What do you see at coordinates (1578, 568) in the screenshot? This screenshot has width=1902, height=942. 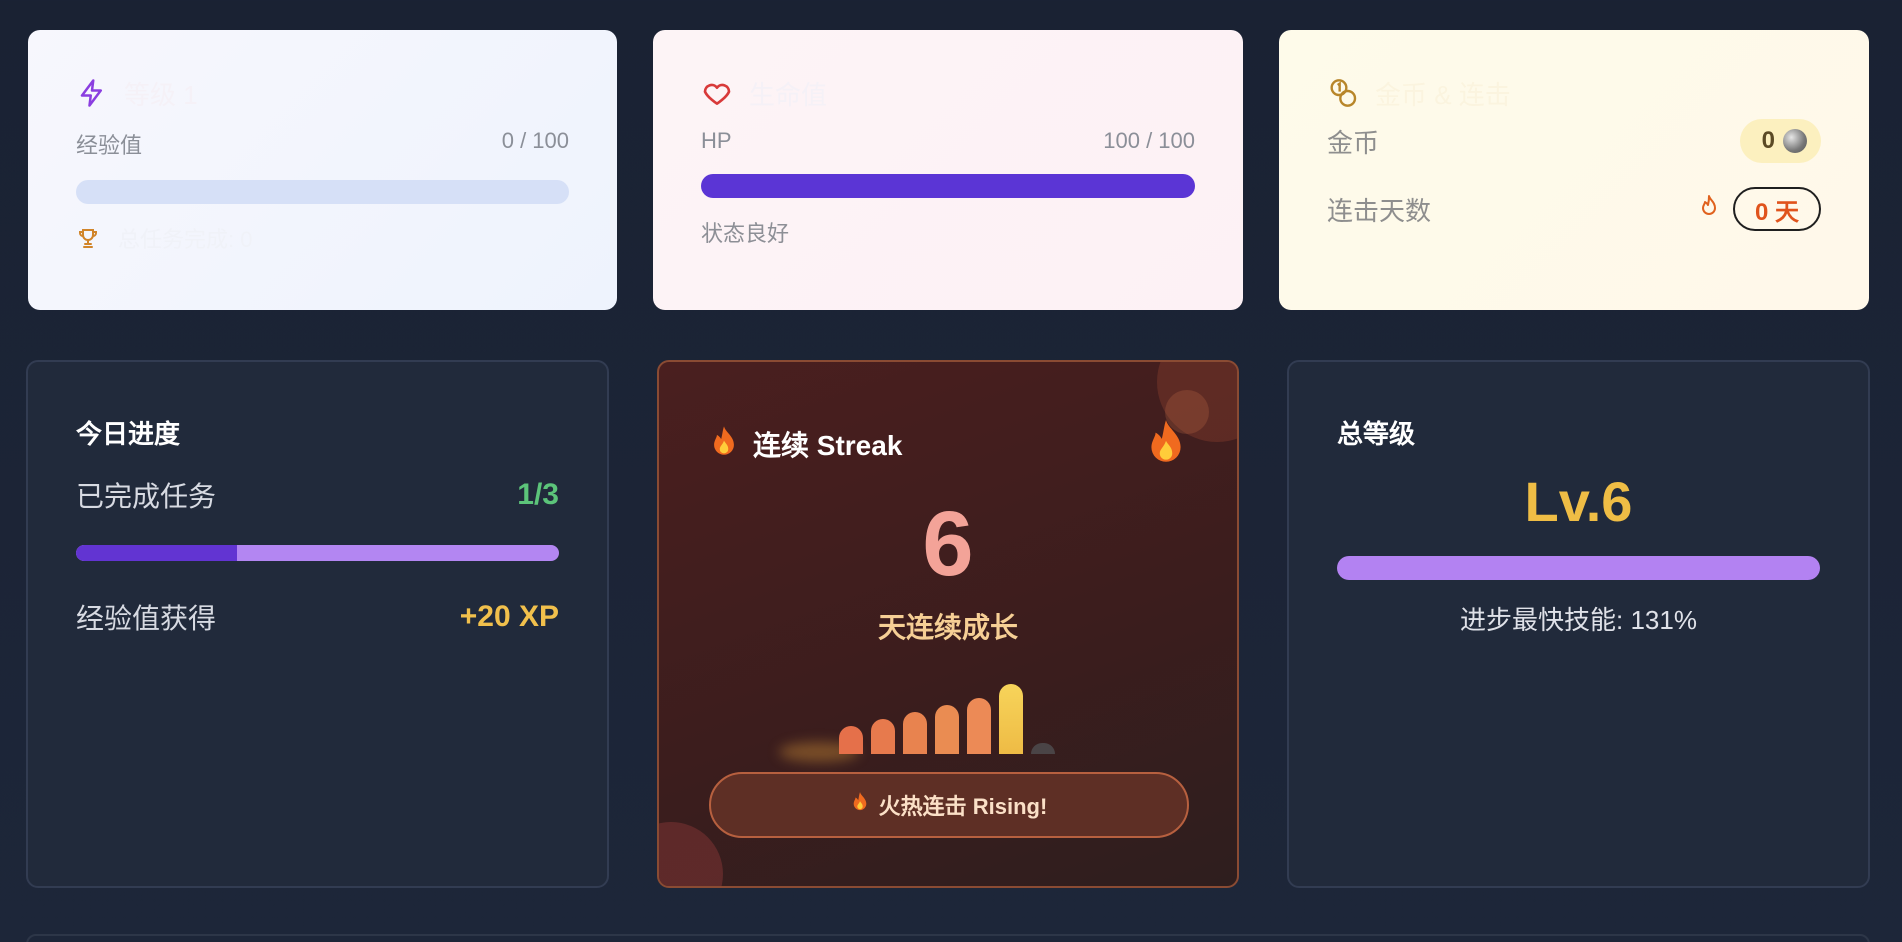 I see `total-level-bar` at bounding box center [1578, 568].